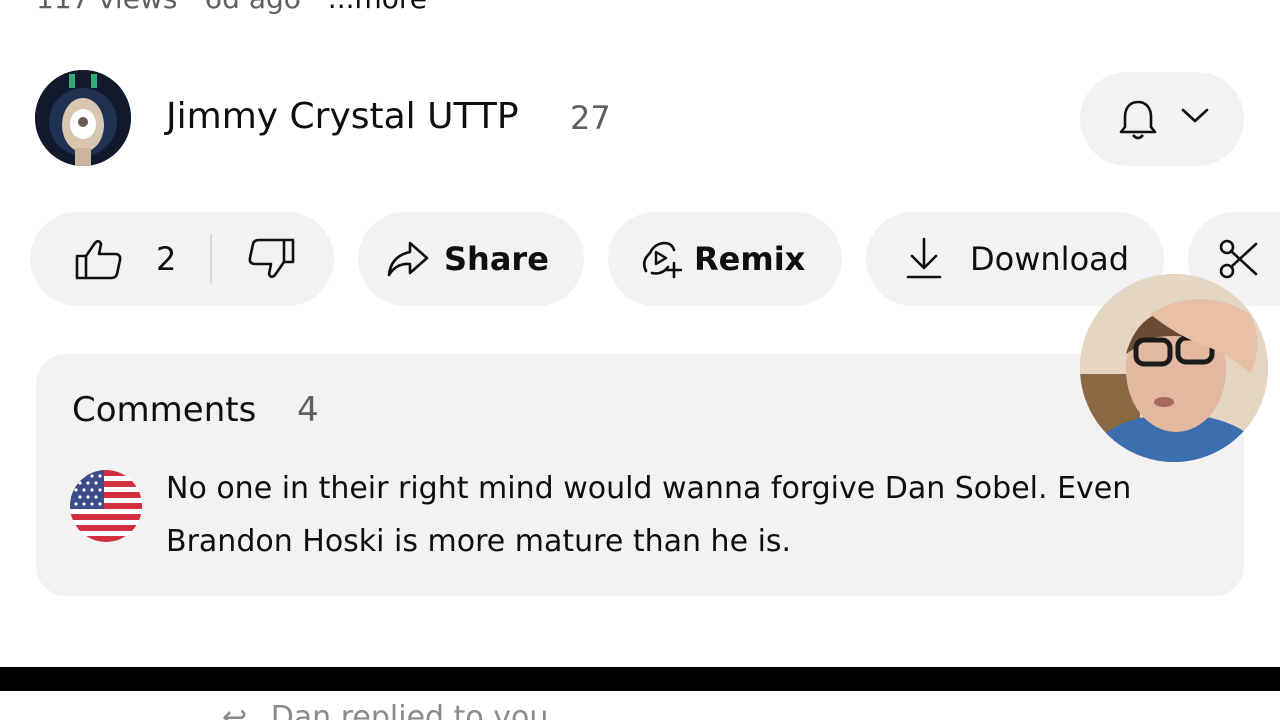 This screenshot has width=1280, height=720. Describe the element at coordinates (1162, 119) in the screenshot. I see `notification-settings-button` at that location.